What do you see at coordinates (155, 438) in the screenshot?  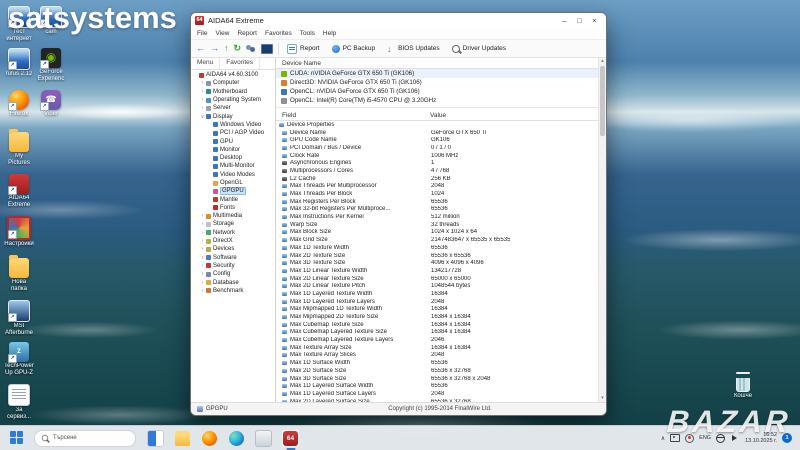 I see `taskbar-app-task-view` at bounding box center [155, 438].